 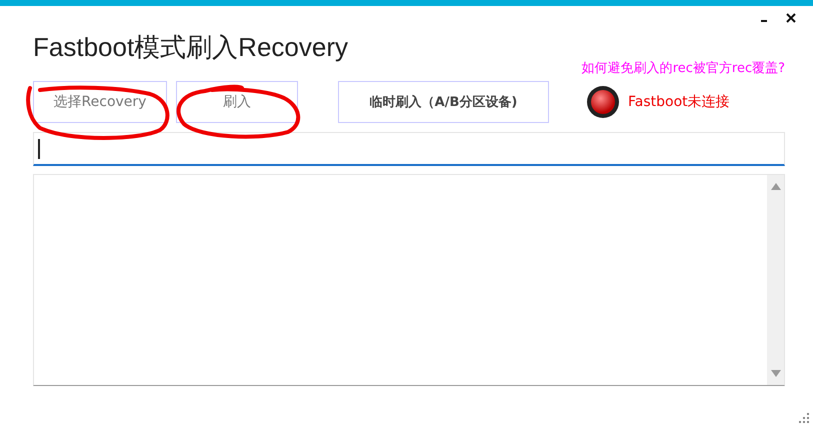 I want to click on window-title: Fastboot模式刷入Recovery, so click(x=190, y=47).